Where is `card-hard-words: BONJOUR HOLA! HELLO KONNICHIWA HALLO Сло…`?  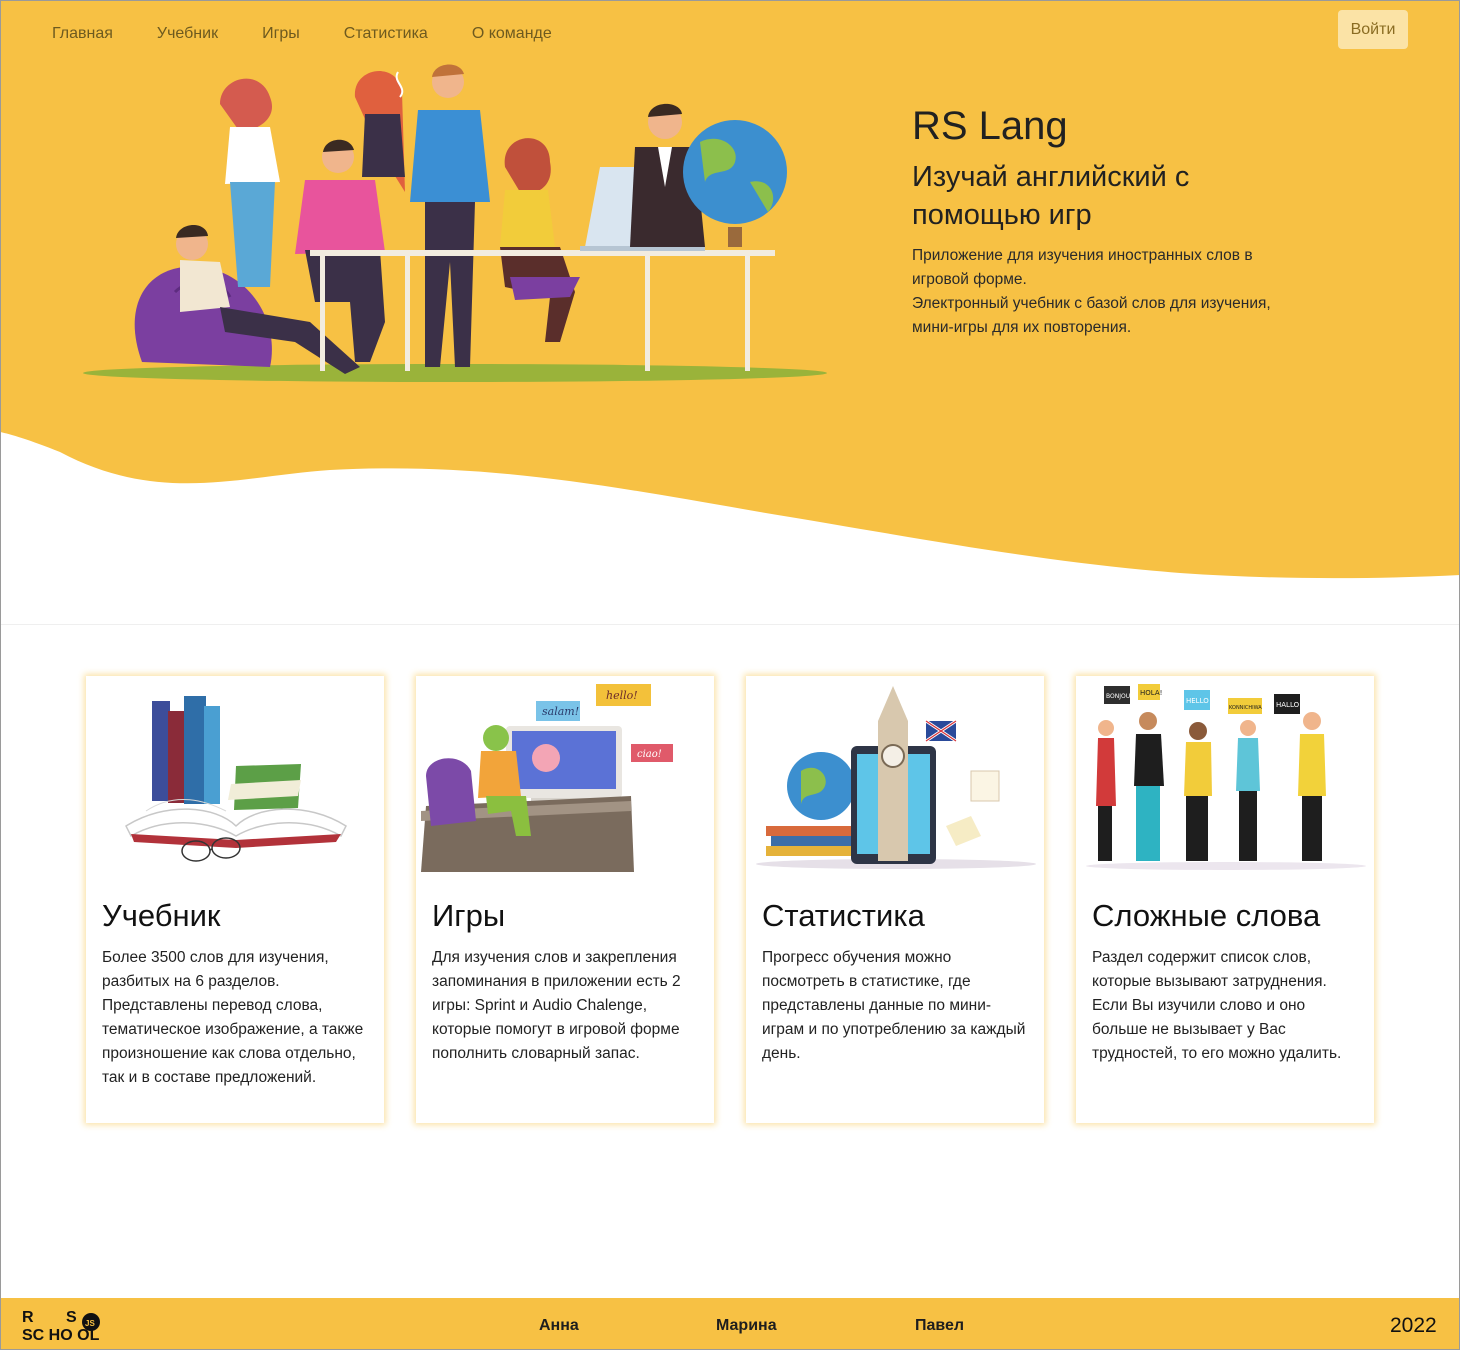 card-hard-words: BONJOUR HOLA! HELLO KONNICHIWA HALLO Сло… is located at coordinates (1225, 899).